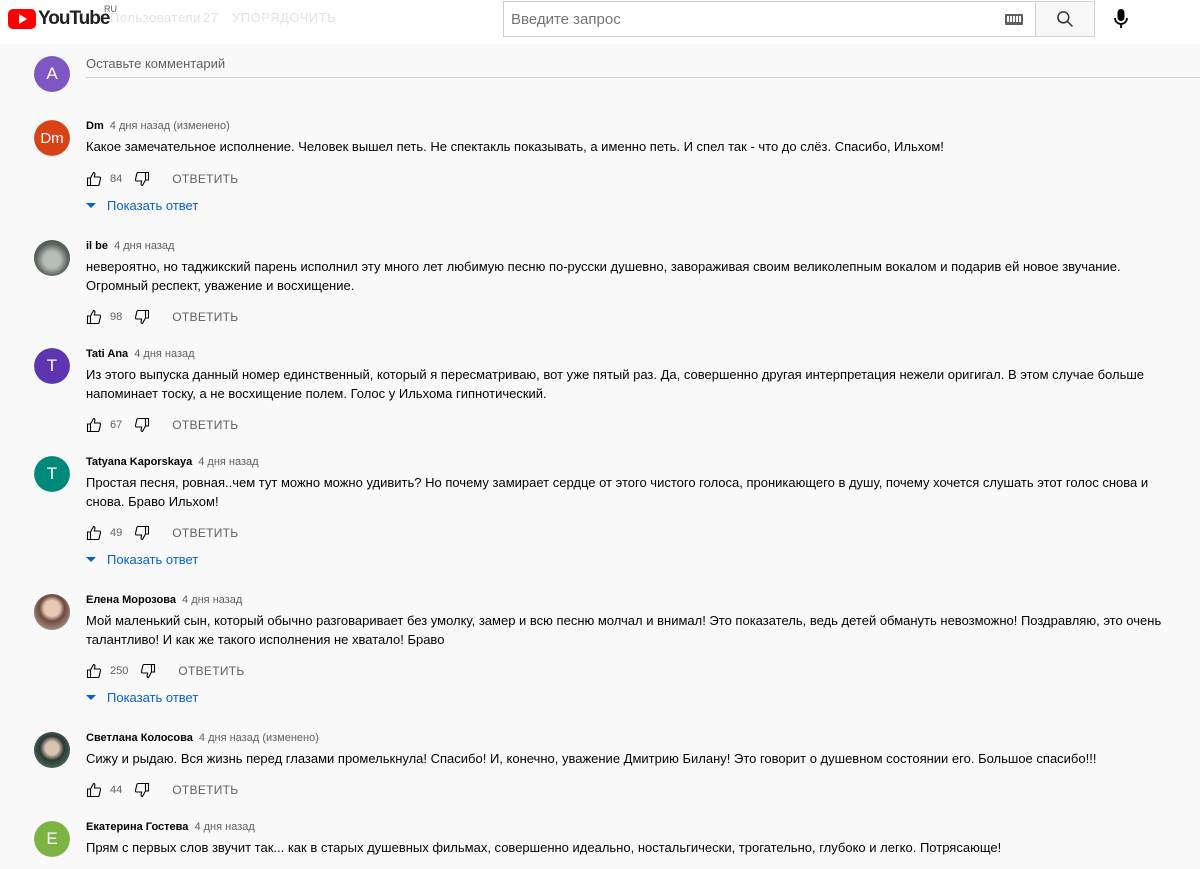 This screenshot has width=1200, height=869. Describe the element at coordinates (22, 19) in the screenshot. I see `youtube-play-icon` at that location.